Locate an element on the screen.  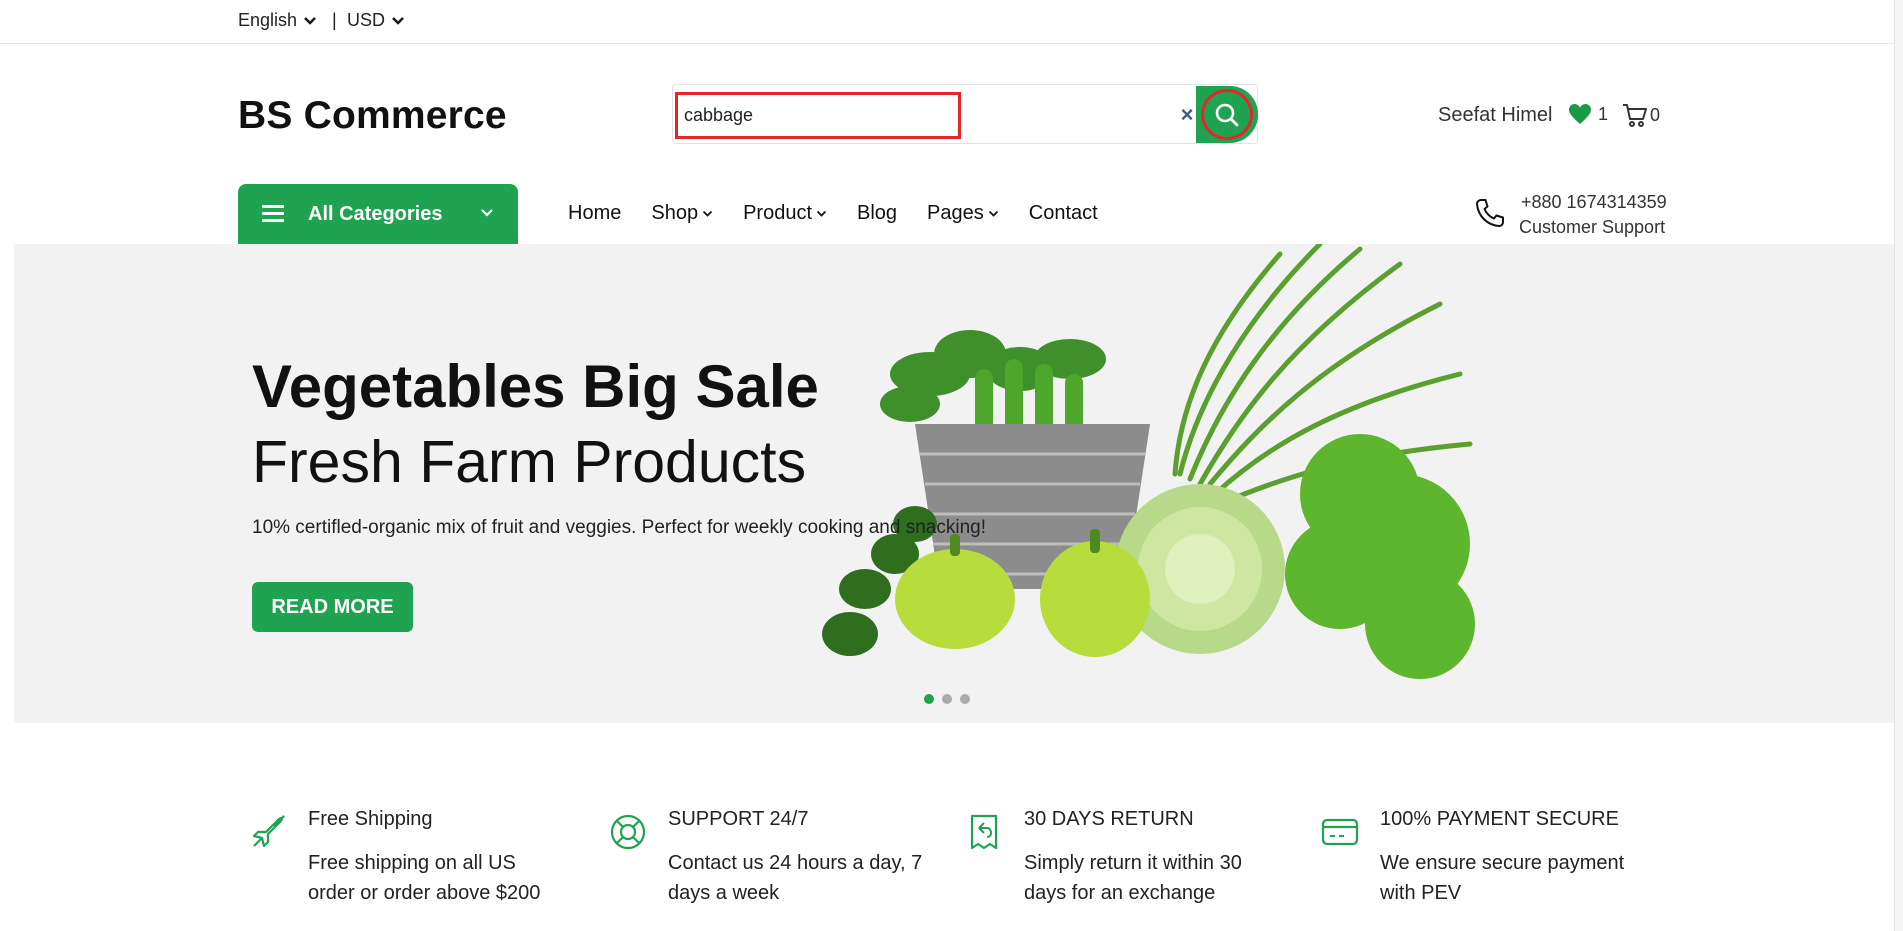
page-scrollbar is located at coordinates (1898, 465).